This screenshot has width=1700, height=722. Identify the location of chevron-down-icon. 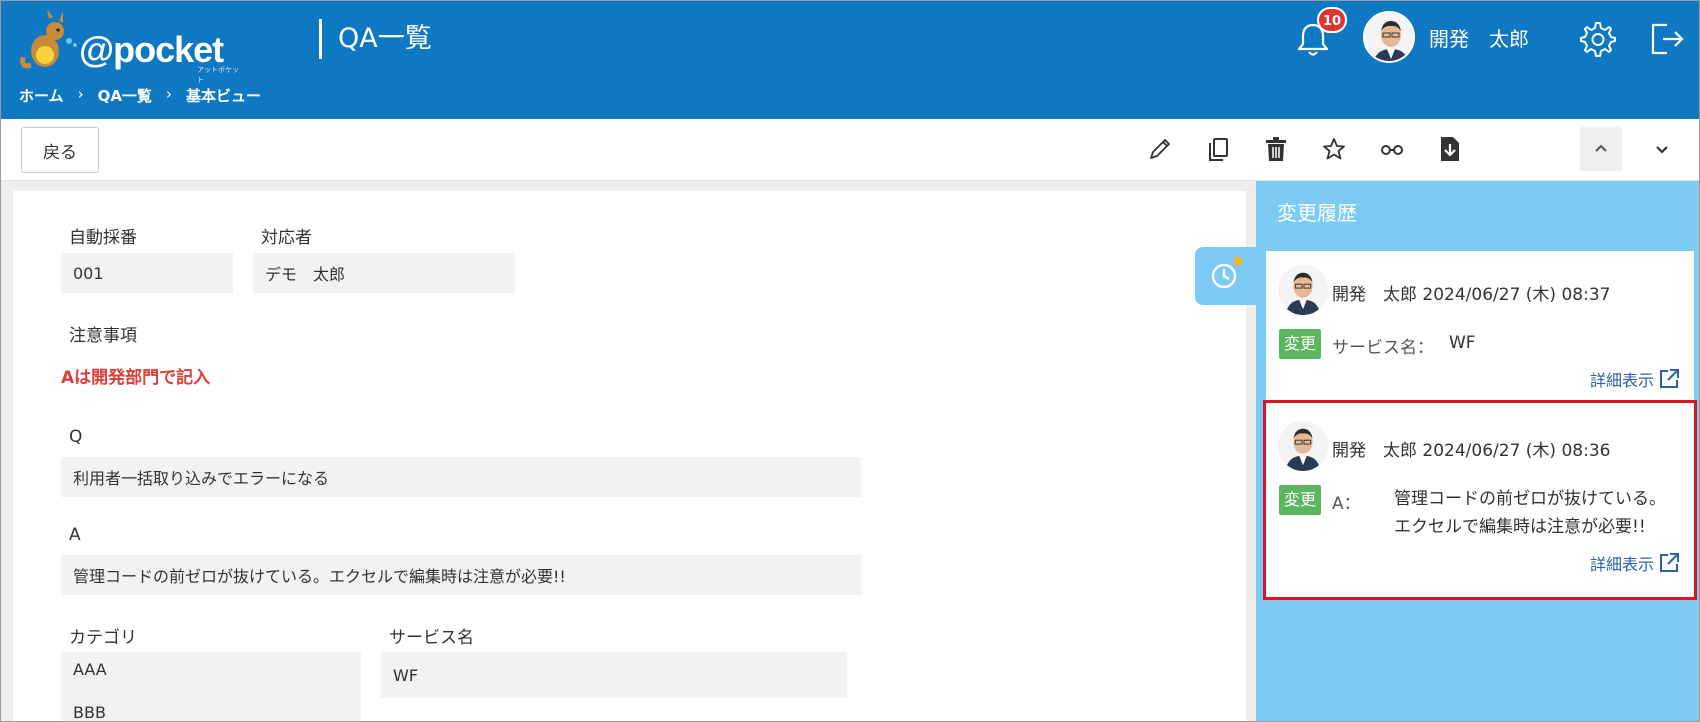
(1662, 150).